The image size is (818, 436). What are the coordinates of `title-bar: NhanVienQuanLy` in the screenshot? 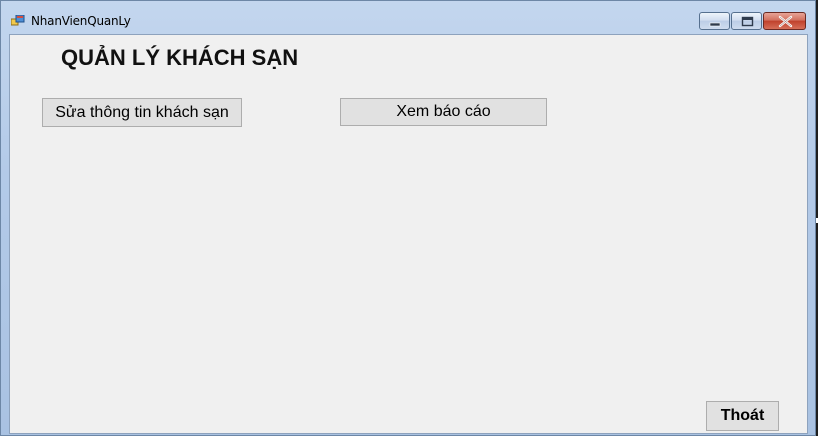 It's located at (408, 17).